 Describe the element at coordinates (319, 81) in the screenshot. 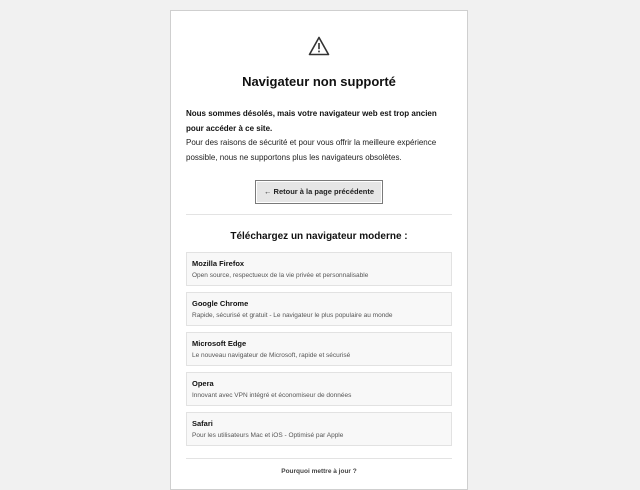

I see `page-title: Navigateur non supporté` at that location.